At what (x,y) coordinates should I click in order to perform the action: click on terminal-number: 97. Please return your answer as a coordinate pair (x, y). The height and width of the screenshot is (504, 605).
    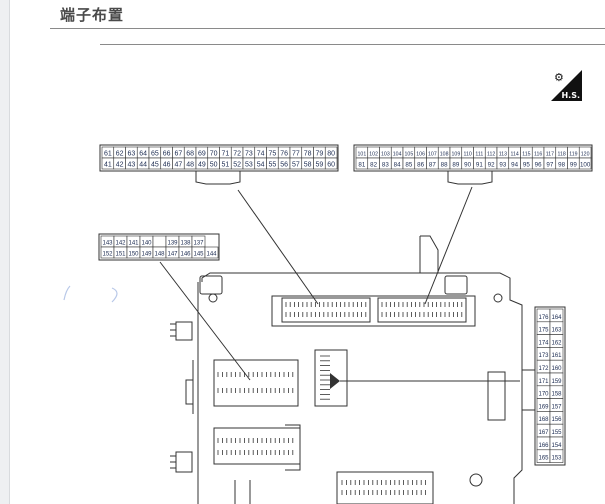
    Looking at the image, I should click on (549, 165).